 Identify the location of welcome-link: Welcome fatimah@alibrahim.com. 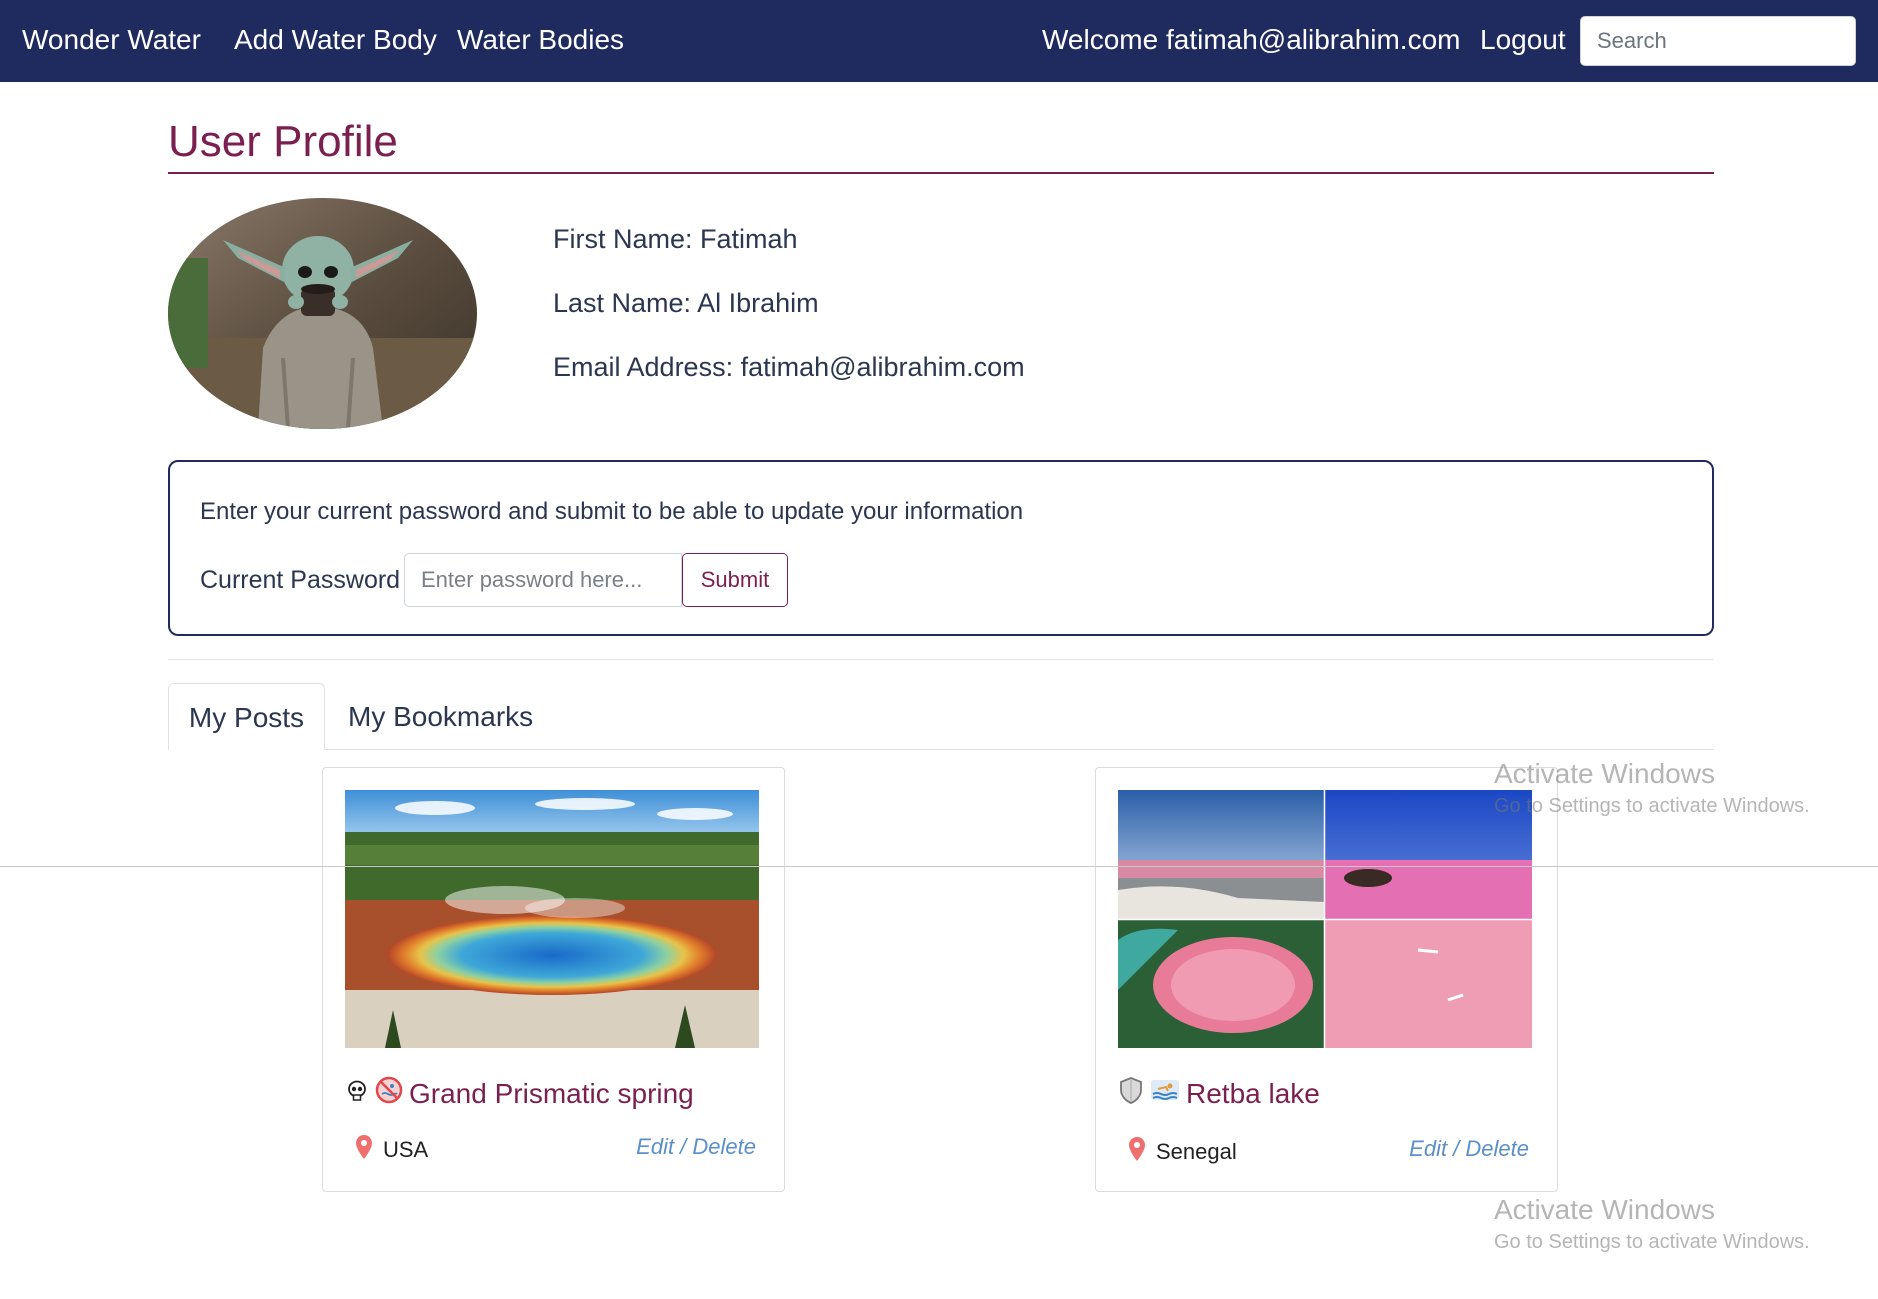
(1251, 40).